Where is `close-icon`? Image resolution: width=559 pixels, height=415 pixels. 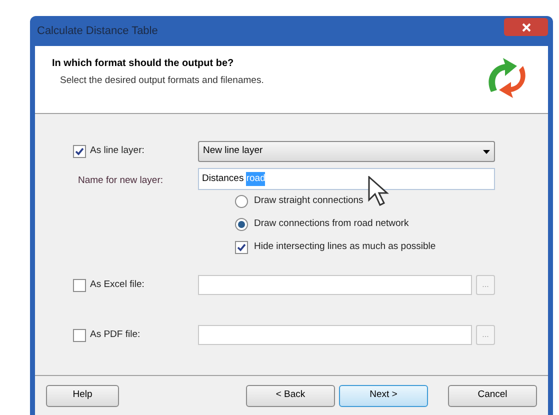
close-icon is located at coordinates (526, 27).